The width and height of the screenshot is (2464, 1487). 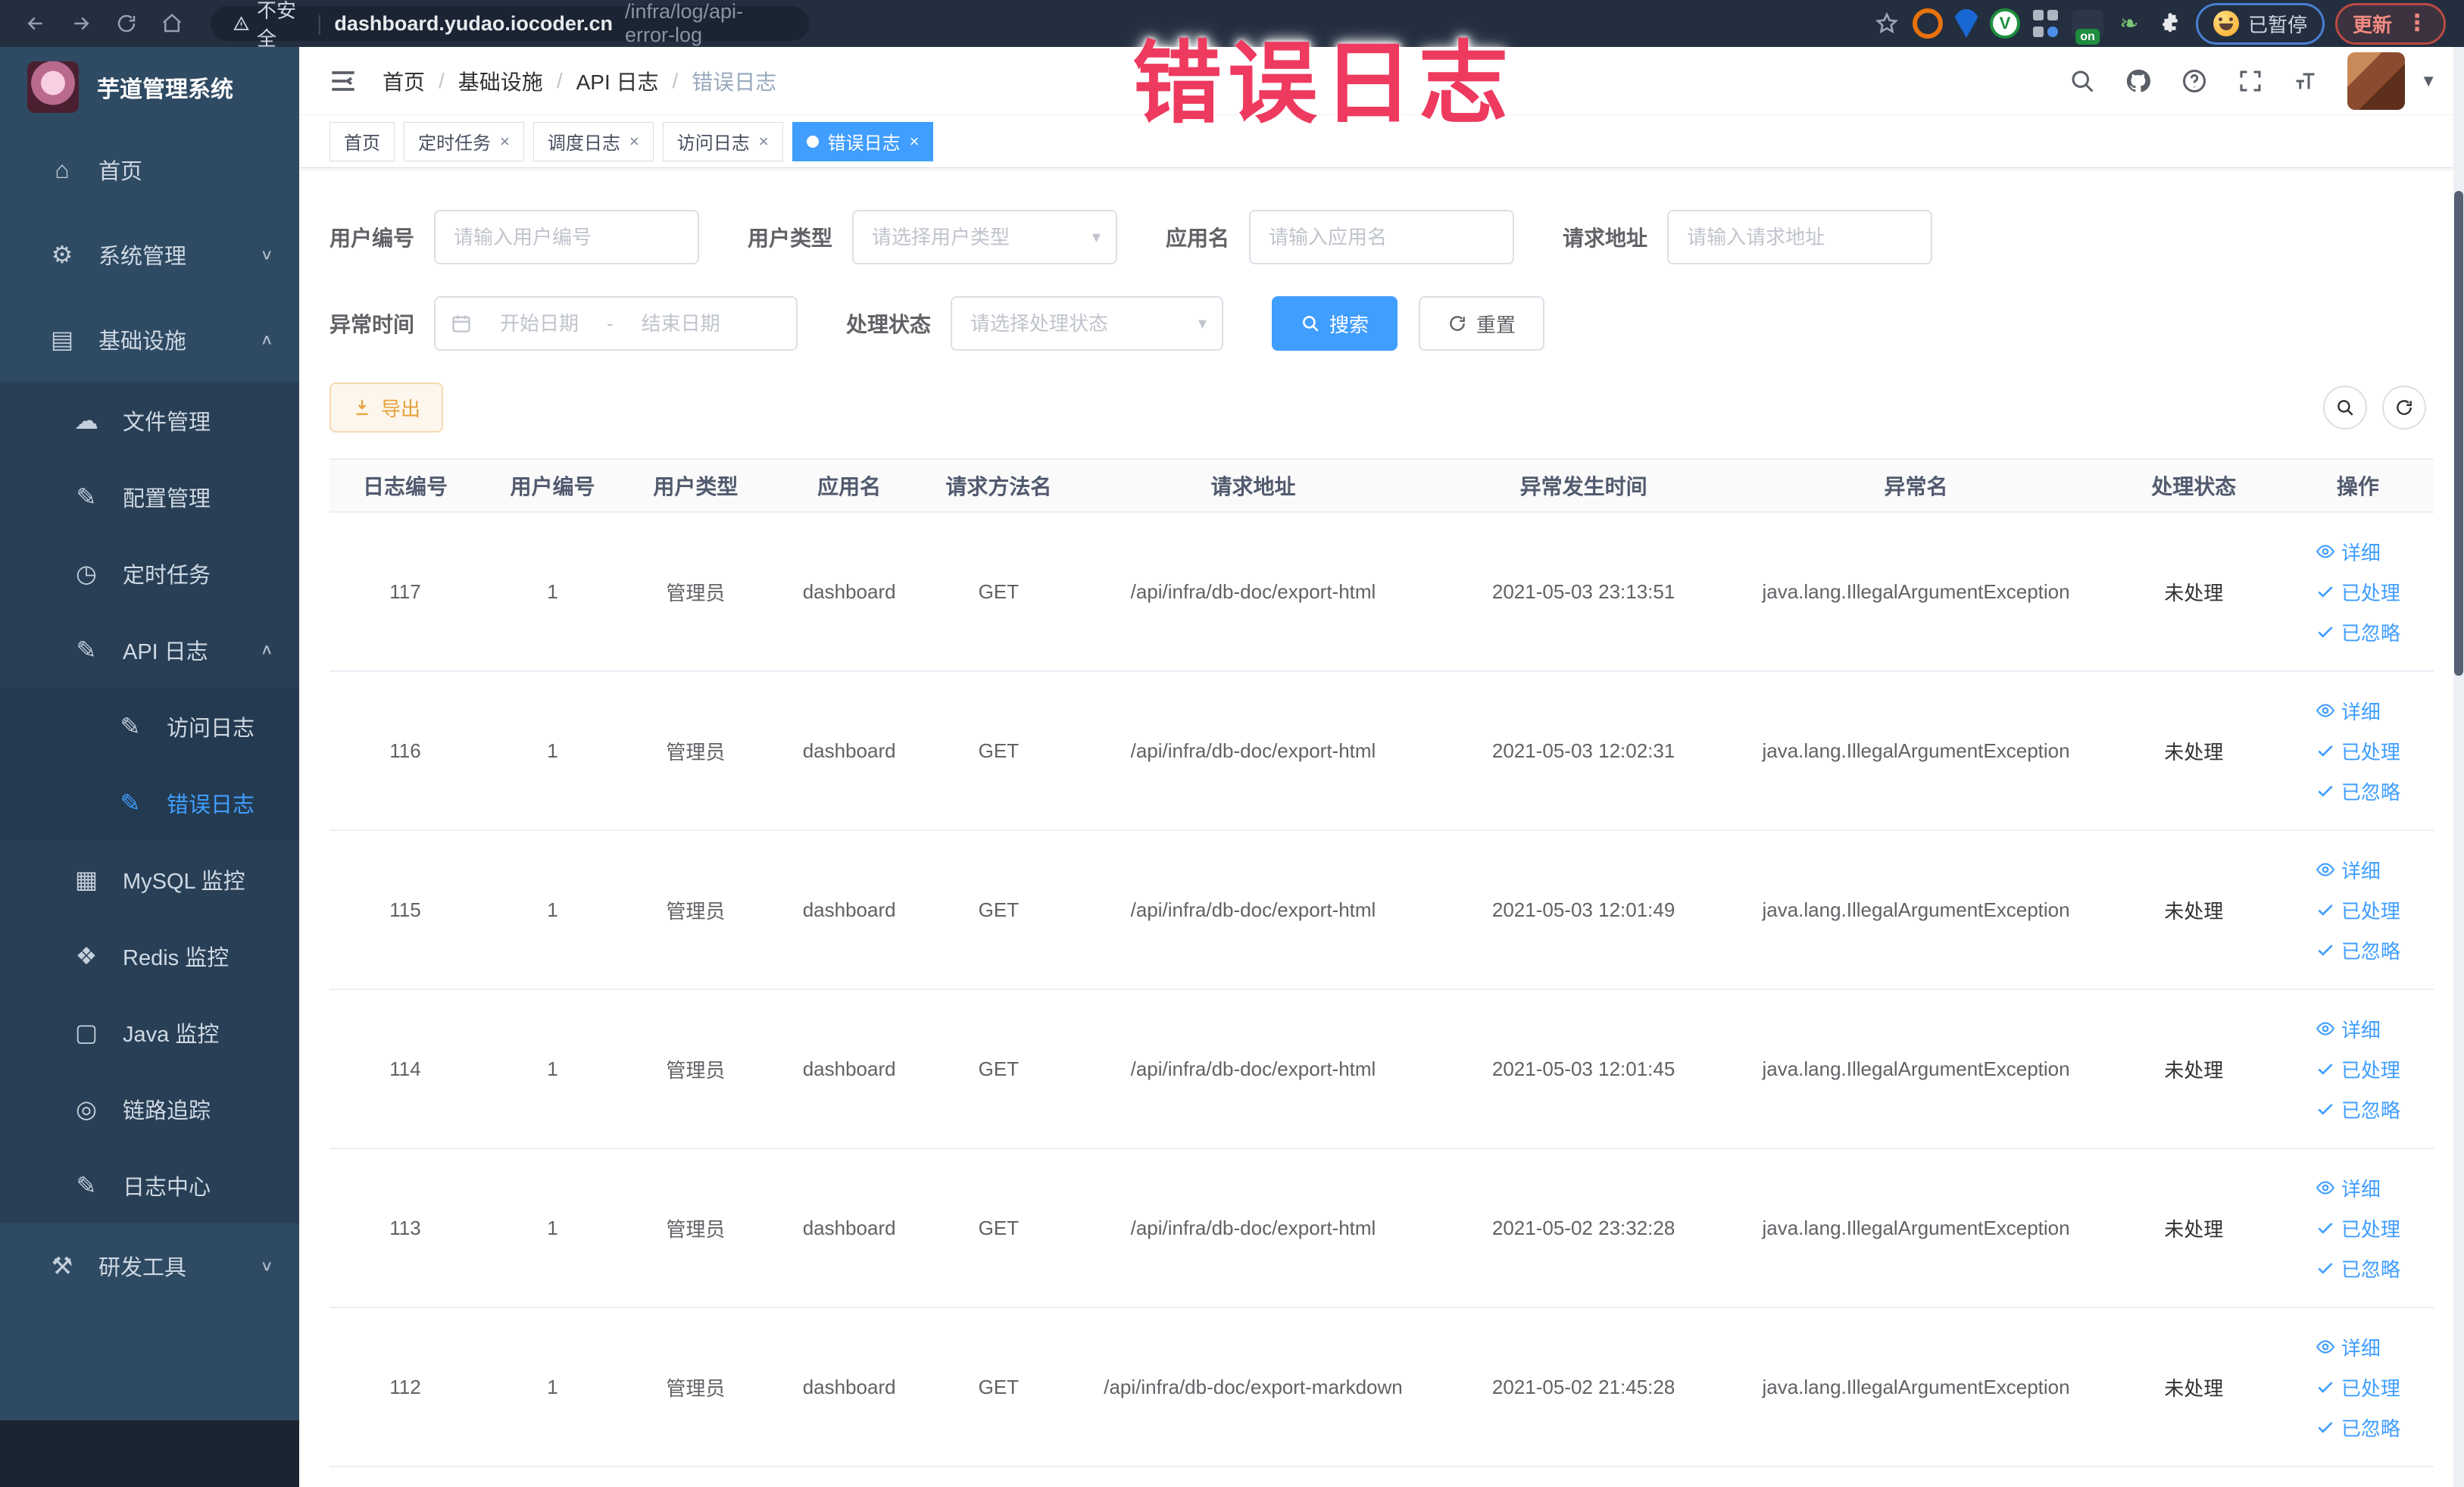 What do you see at coordinates (1605, 238) in the screenshot?
I see `request-url-label: 请求地址` at bounding box center [1605, 238].